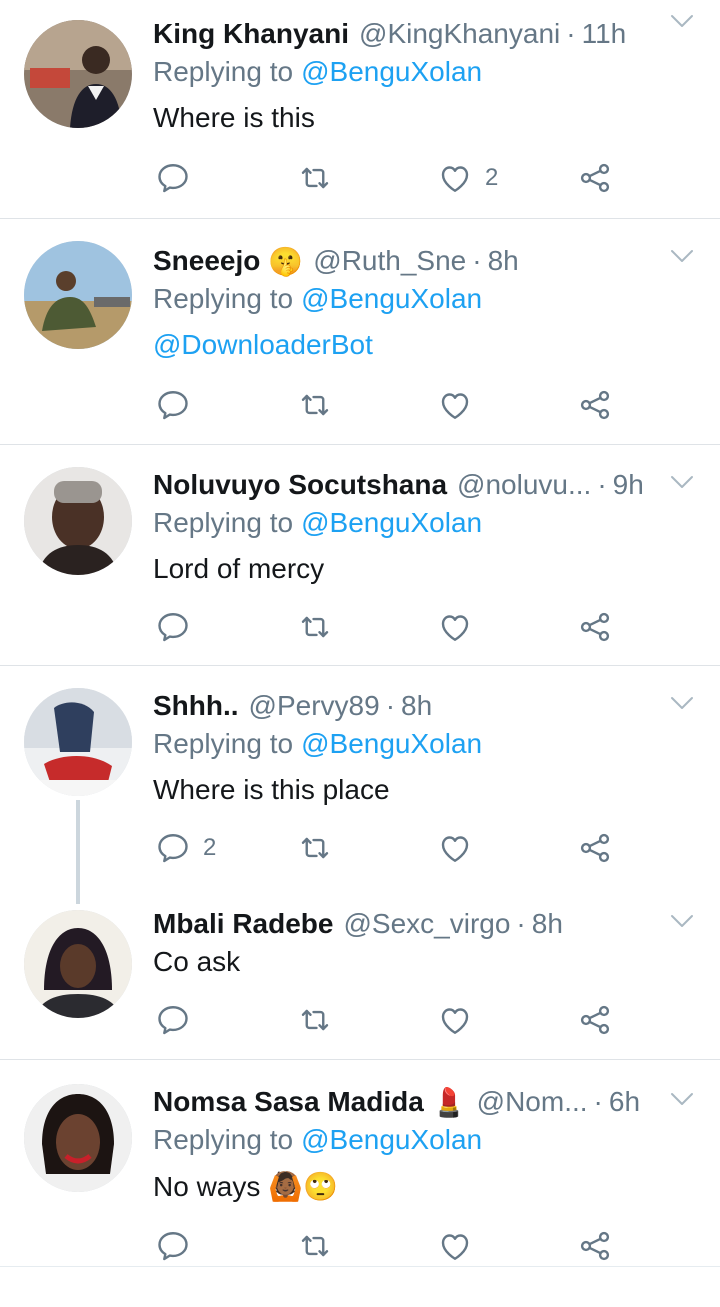  I want to click on like-button: 2, so click(467, 178).